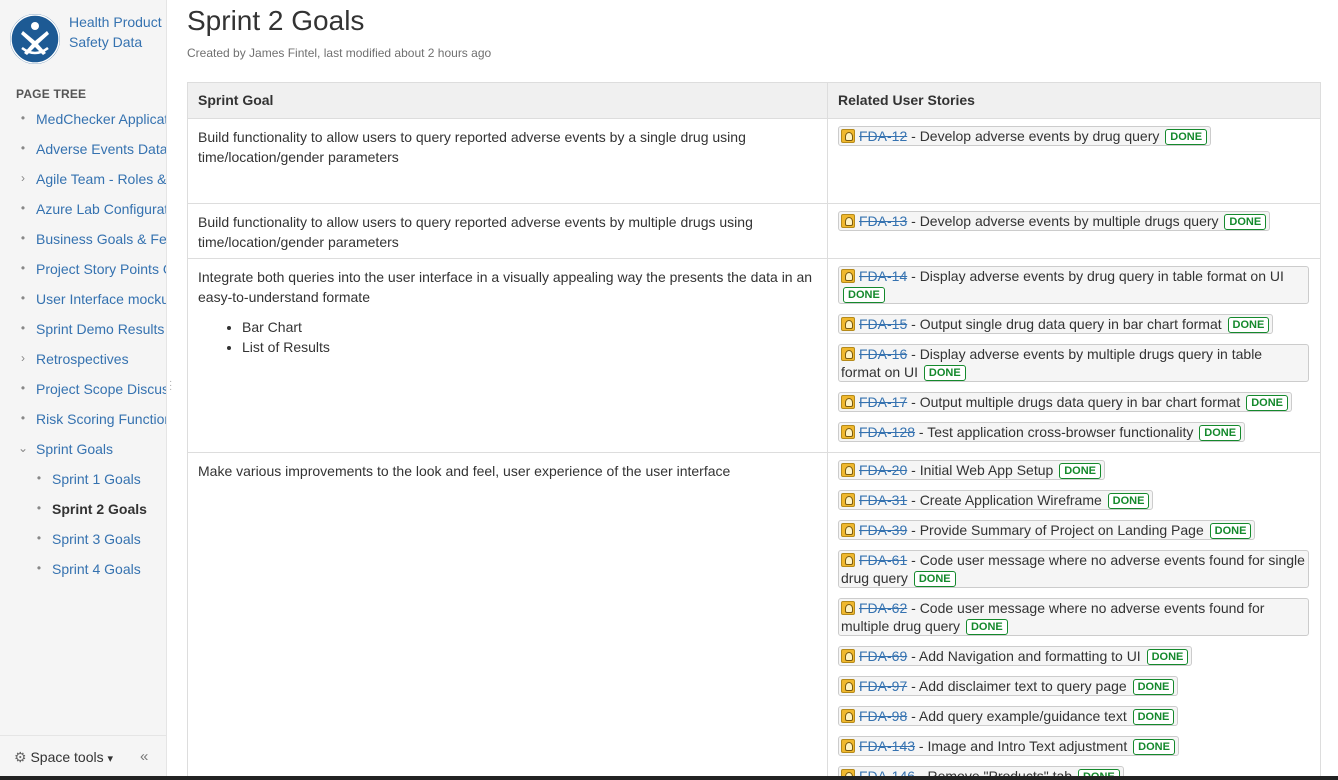 Image resolution: width=1338 pixels, height=780 pixels. I want to click on sidebar-item: › Agile Team - Roles & Responsibilities, so click(83, 179).